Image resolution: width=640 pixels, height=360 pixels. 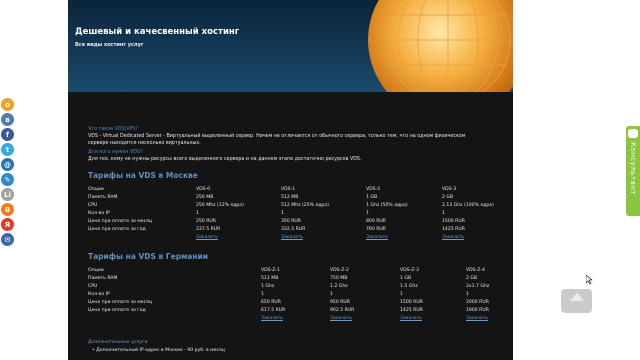 What do you see at coordinates (7, 134) in the screenshot?
I see `facebook-icon: f` at bounding box center [7, 134].